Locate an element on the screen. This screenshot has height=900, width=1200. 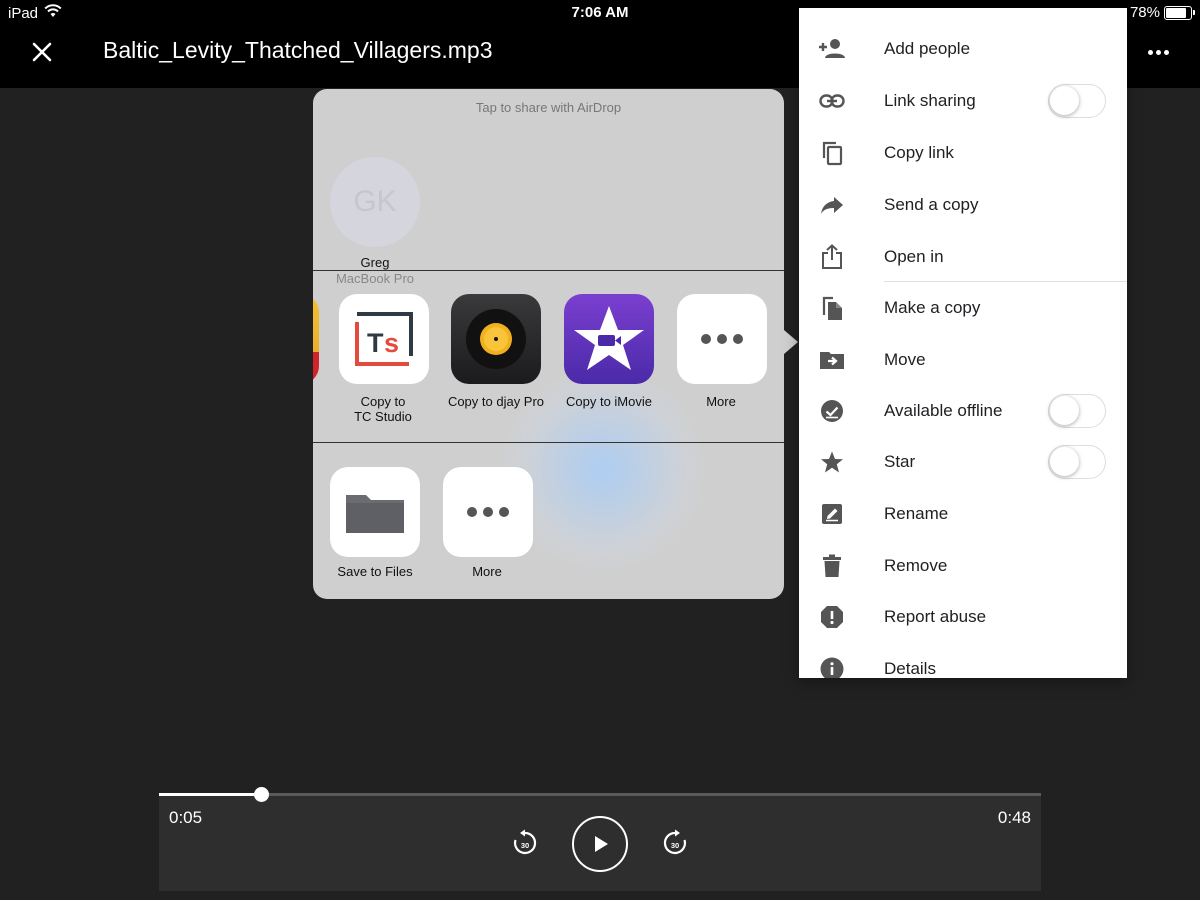
rewind-icon: 30 is located at coordinates (525, 842).